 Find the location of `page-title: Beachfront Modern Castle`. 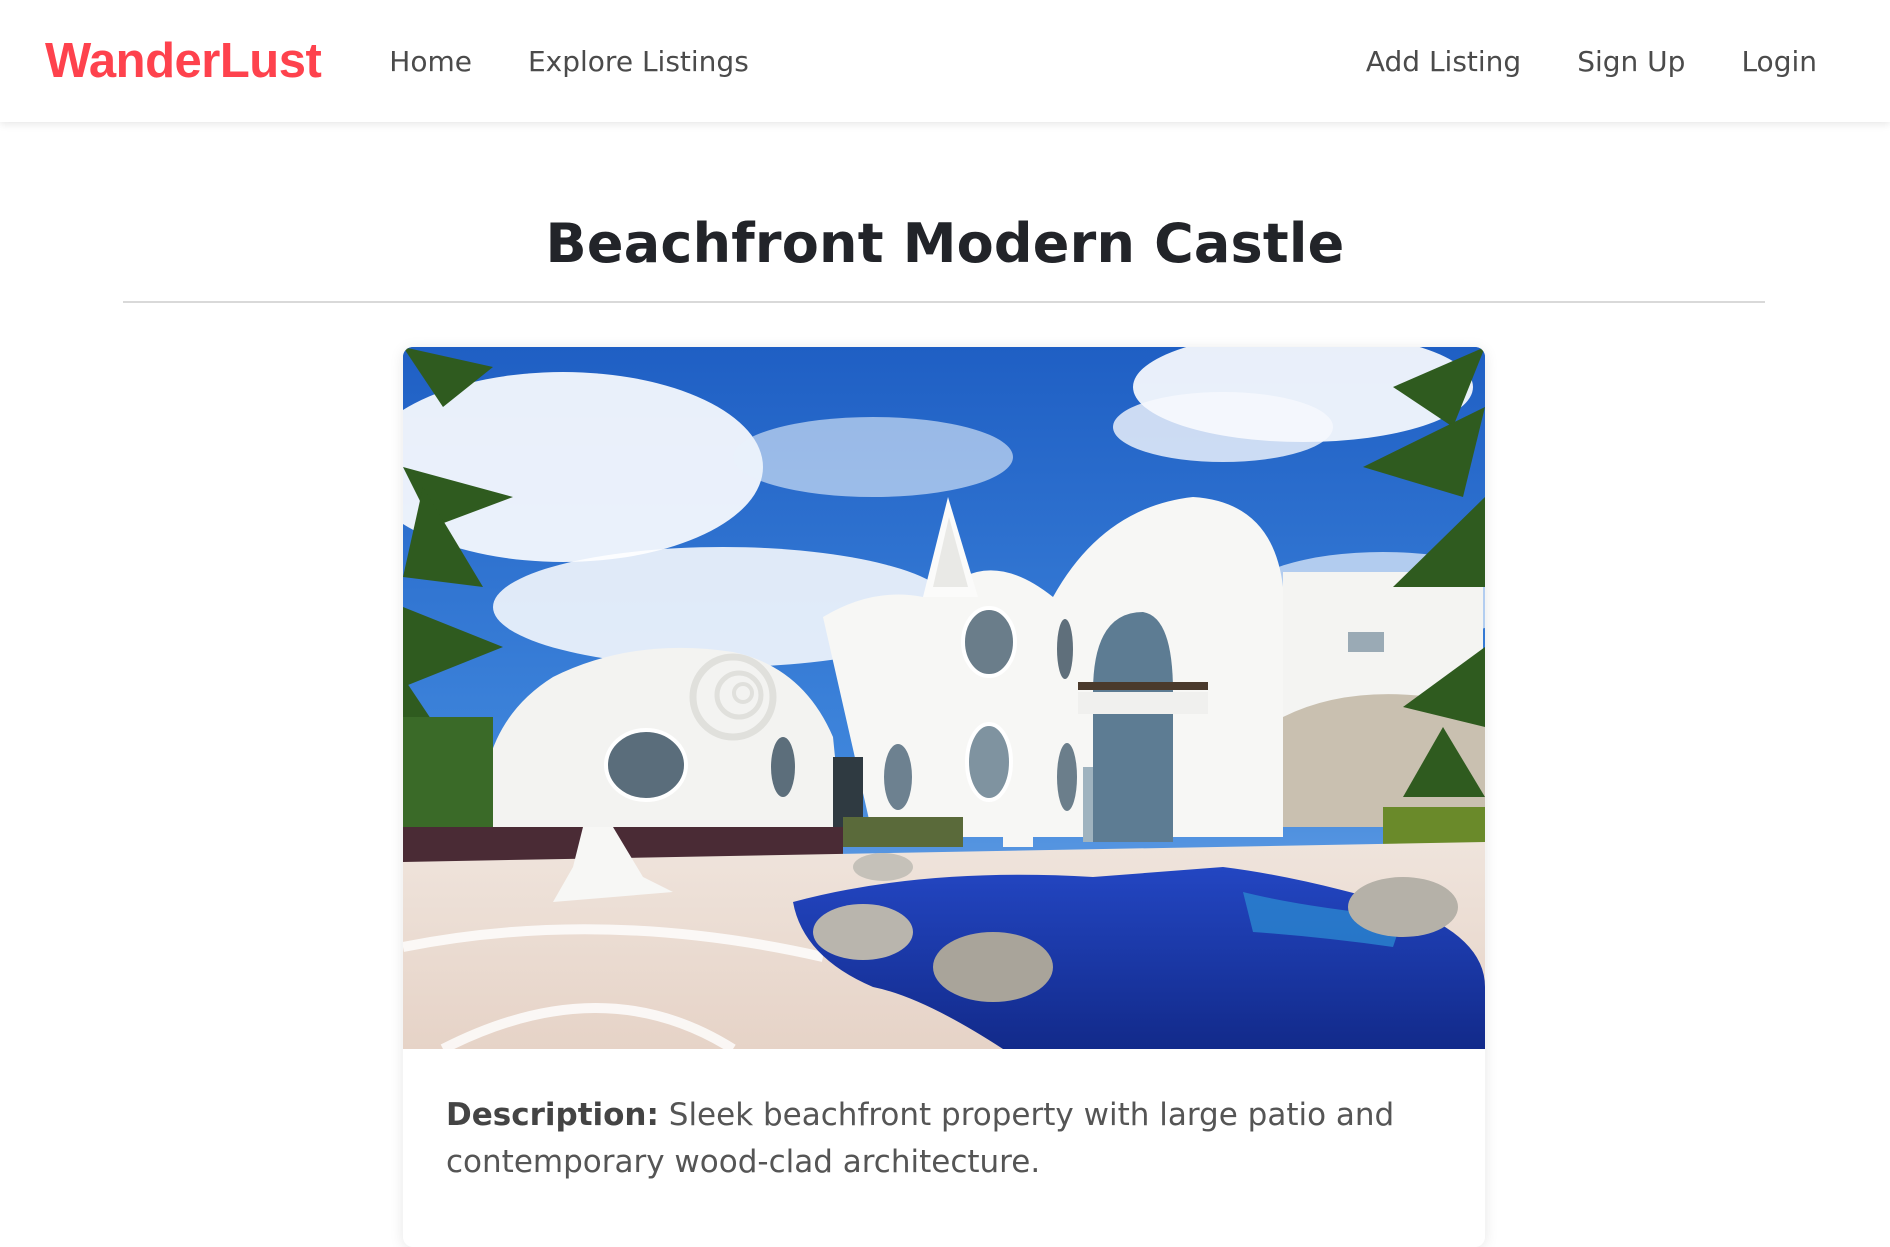

page-title: Beachfront Modern Castle is located at coordinates (945, 243).